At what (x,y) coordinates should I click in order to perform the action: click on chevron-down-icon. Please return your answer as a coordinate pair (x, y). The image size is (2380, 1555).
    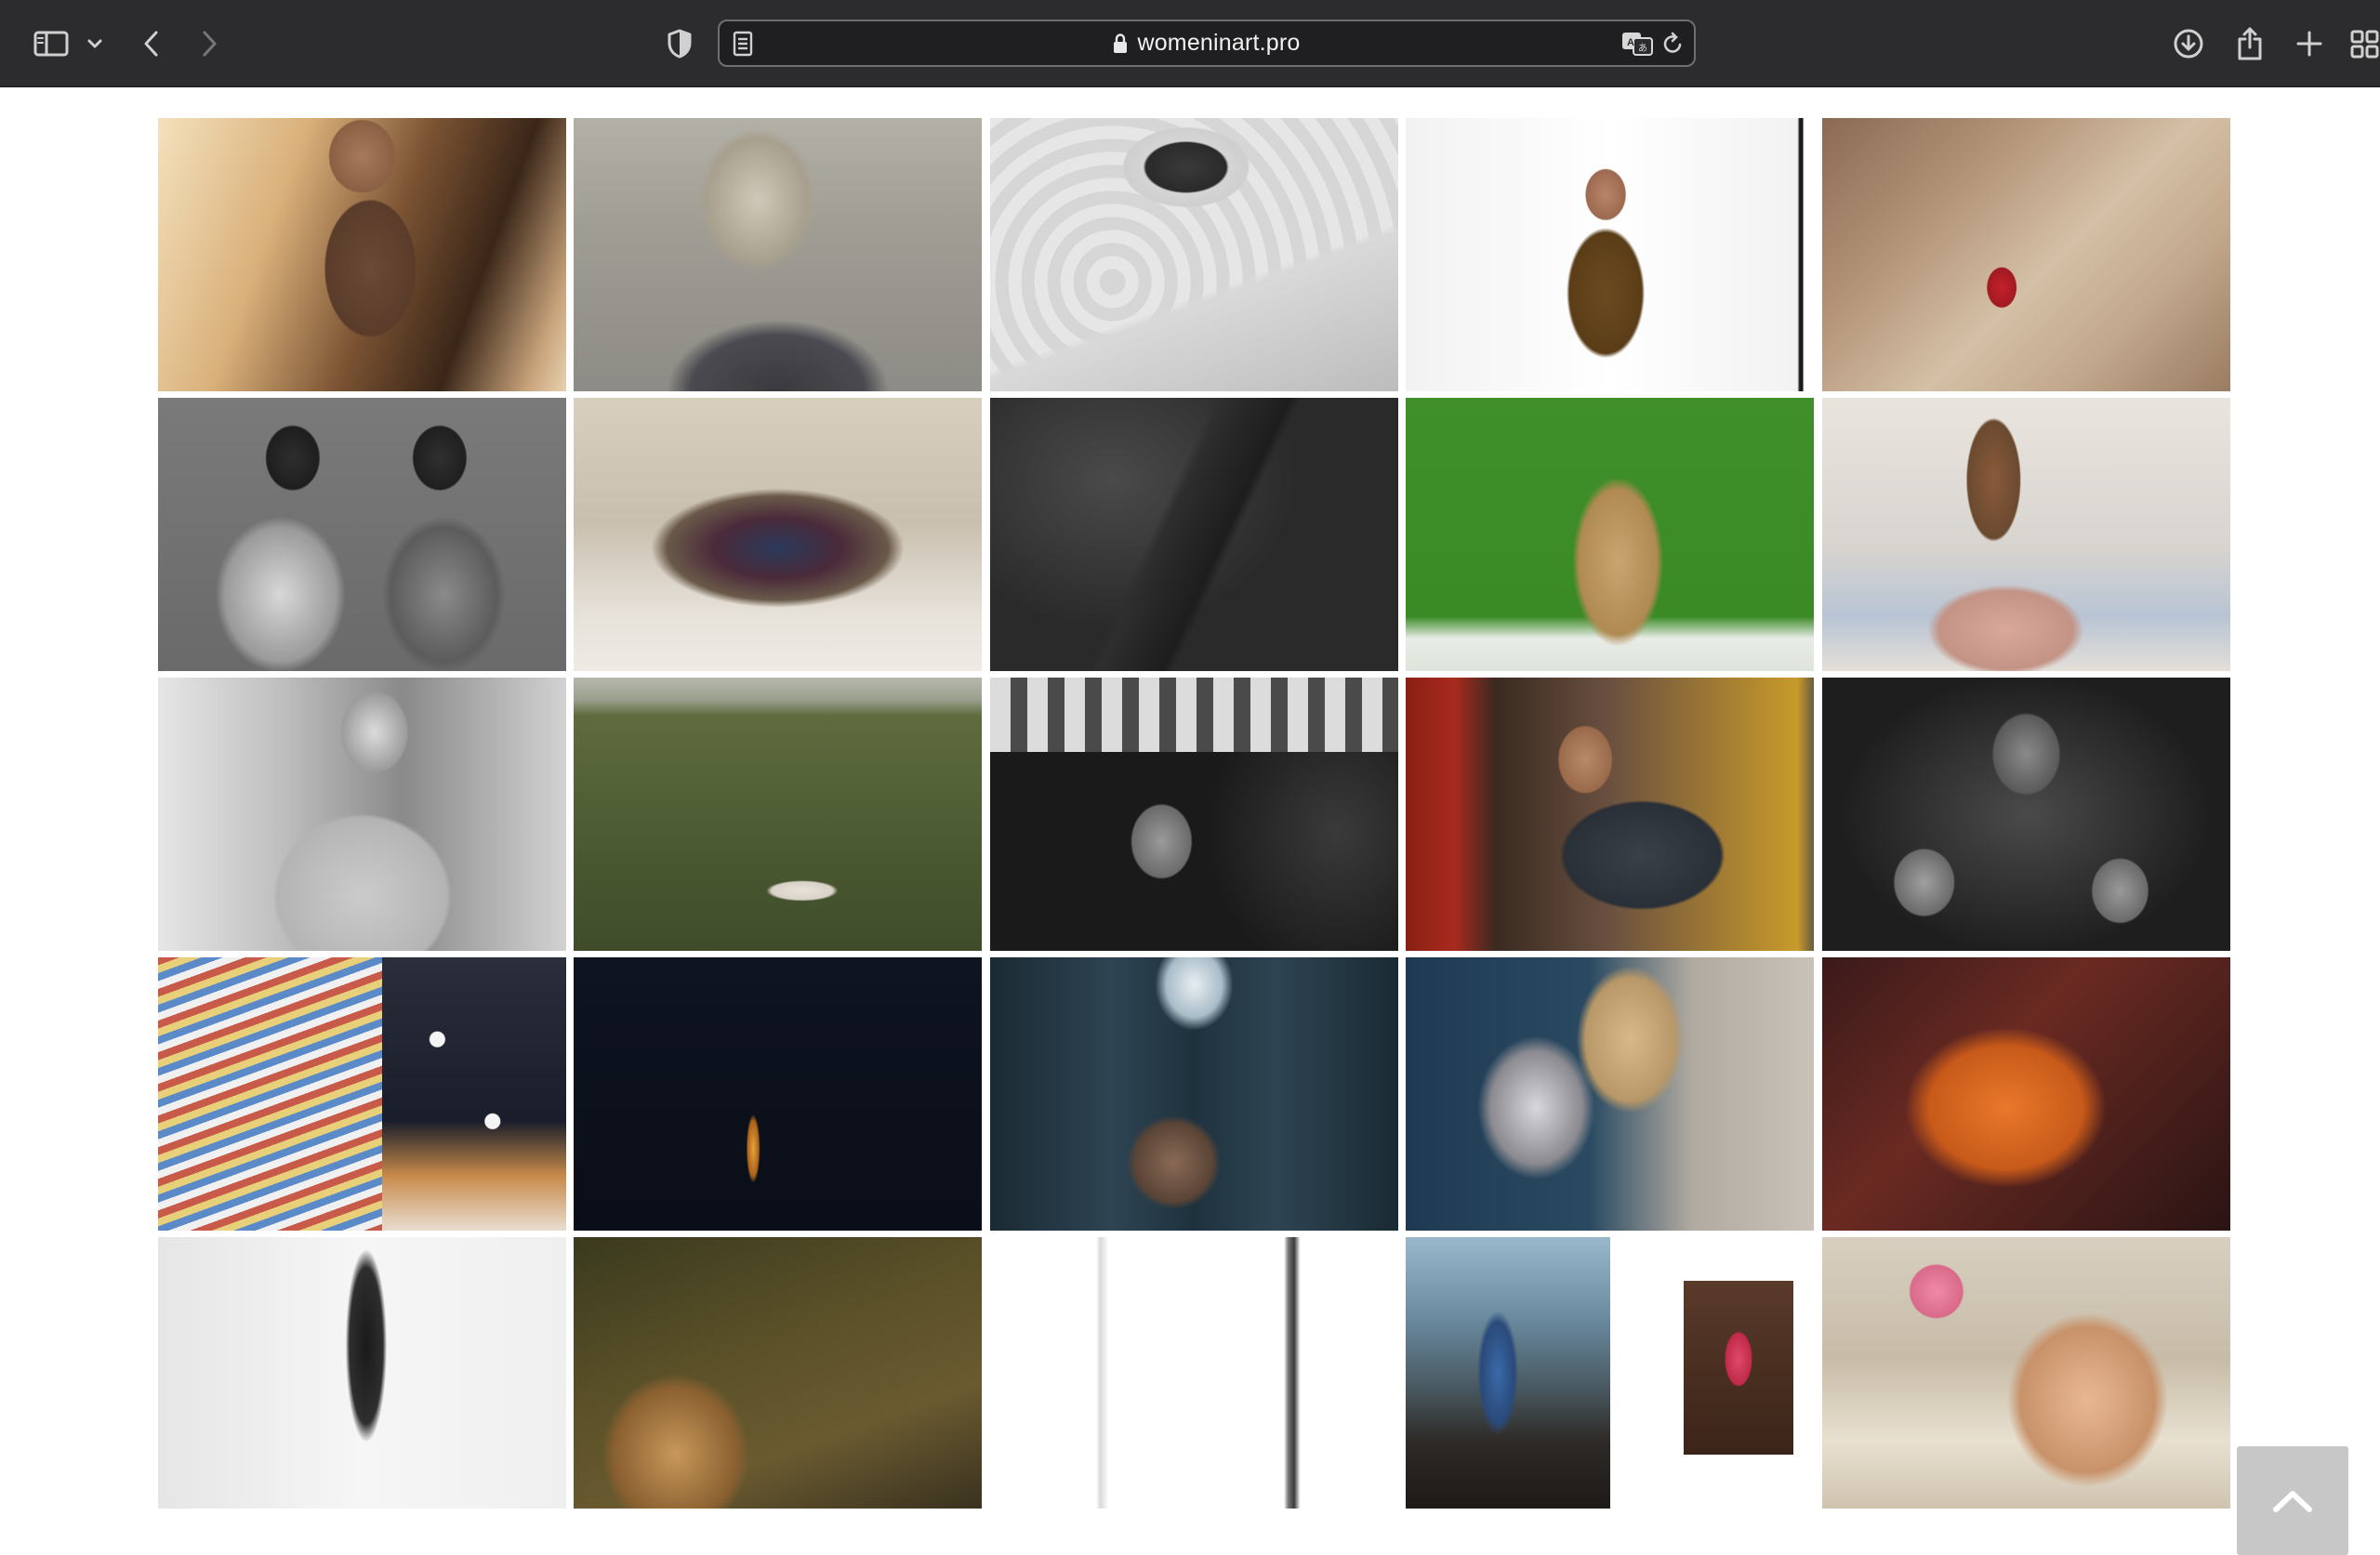
    Looking at the image, I should click on (95, 43).